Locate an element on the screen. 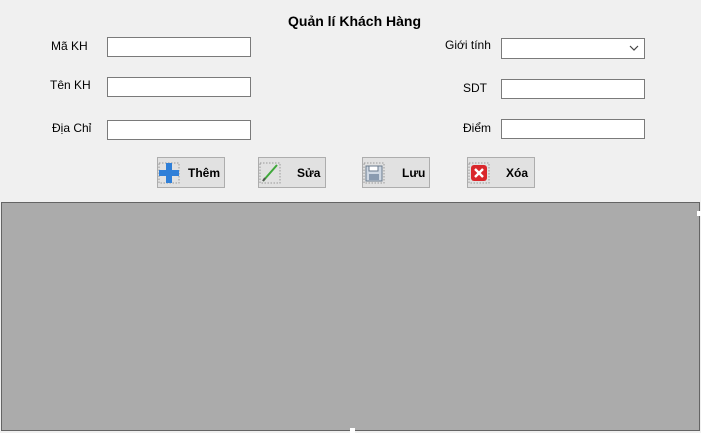 The height and width of the screenshot is (433, 701). gioi-tinh-label: Giới tính is located at coordinates (468, 45).